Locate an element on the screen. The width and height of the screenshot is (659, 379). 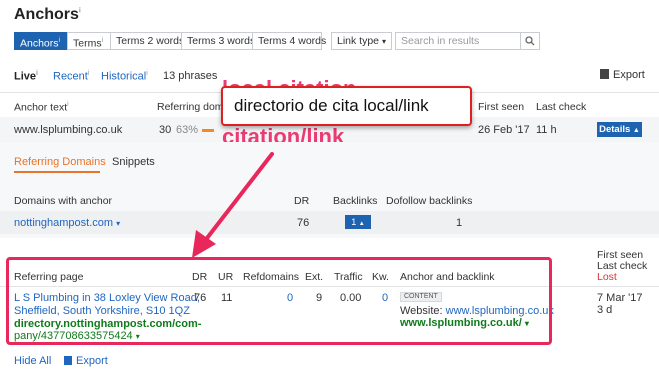
callout-text: directorio de cita local/link is located at coordinates (331, 105).